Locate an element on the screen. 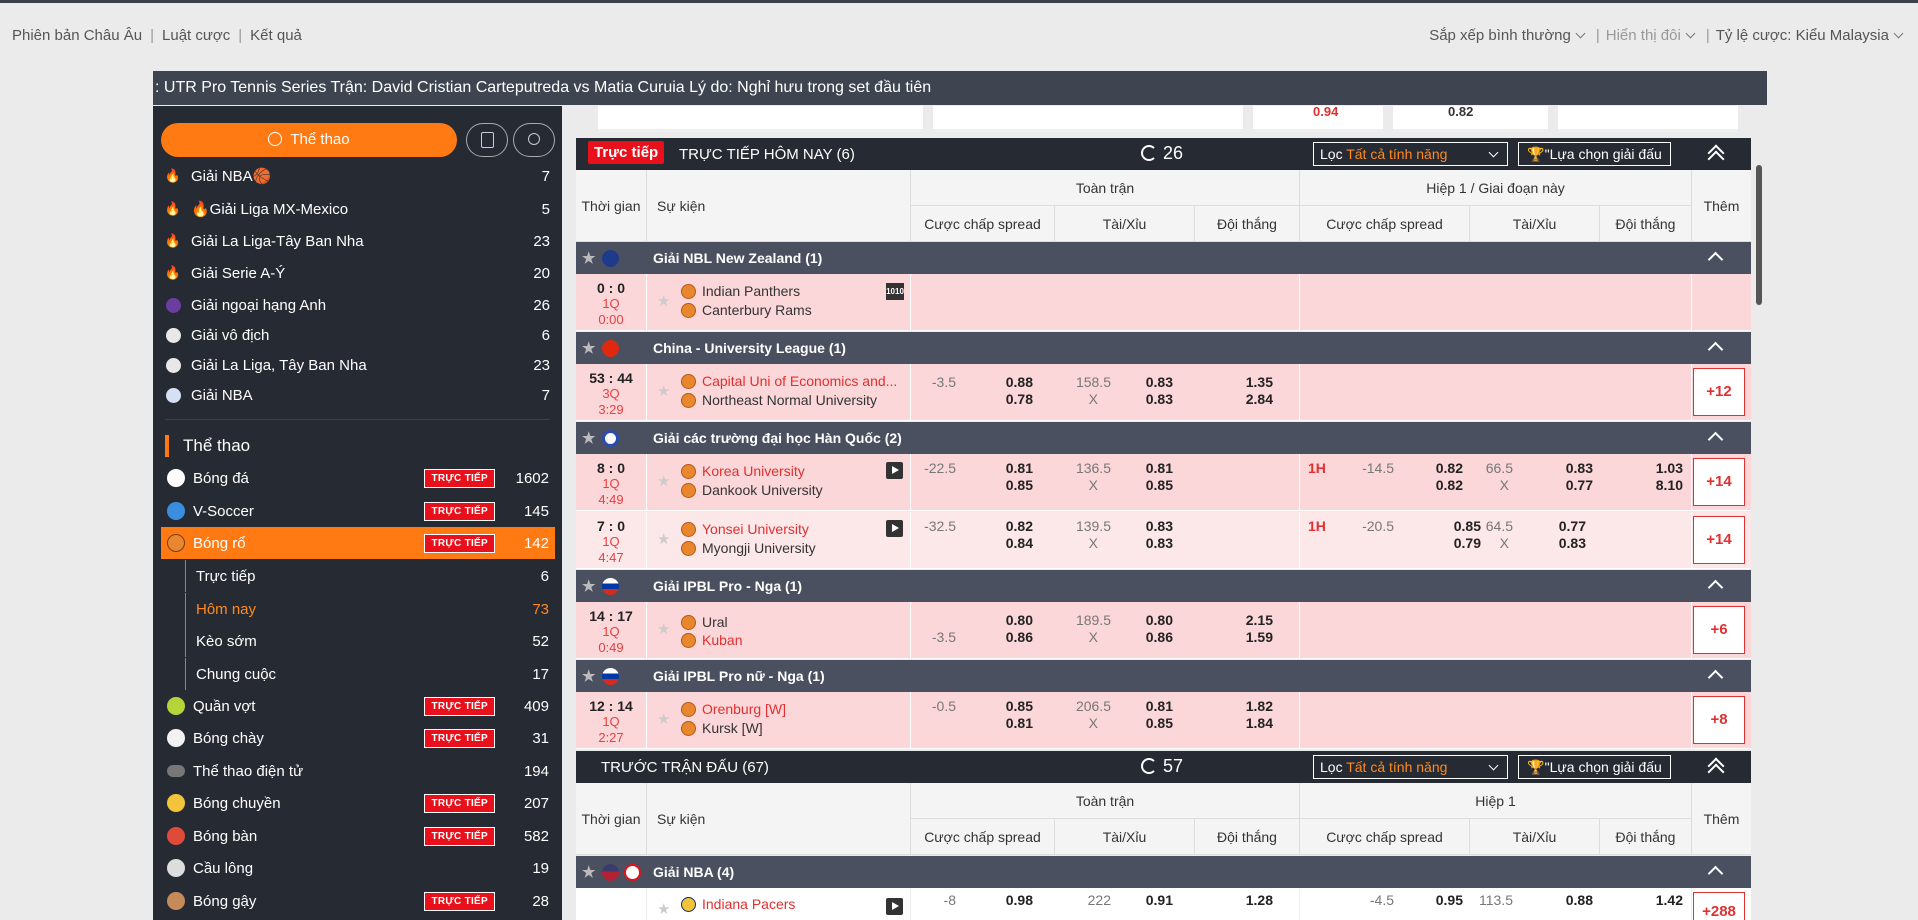 The image size is (1918, 920). sport-item-cricket: Bóng gậy TRỰC TIẾP 28 is located at coordinates (358, 901).